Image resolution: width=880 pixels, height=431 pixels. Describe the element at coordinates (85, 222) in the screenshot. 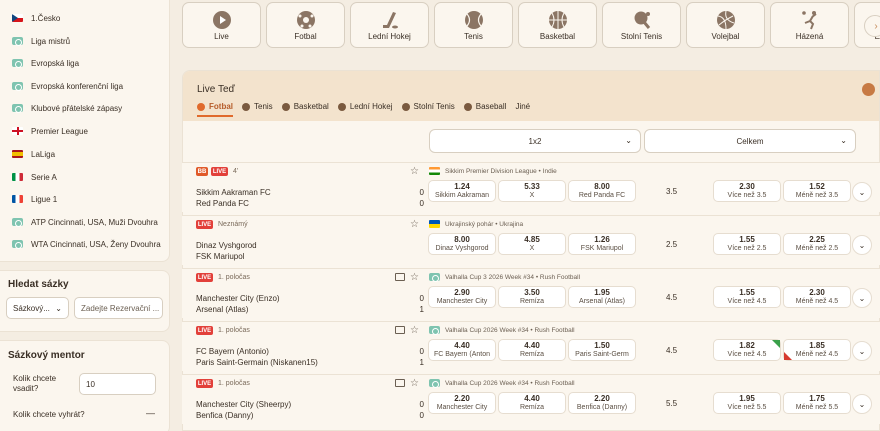

I see `league-item-atp-cincinnati: ATP Cincinnati, USA, Muži Dvouhra` at that location.